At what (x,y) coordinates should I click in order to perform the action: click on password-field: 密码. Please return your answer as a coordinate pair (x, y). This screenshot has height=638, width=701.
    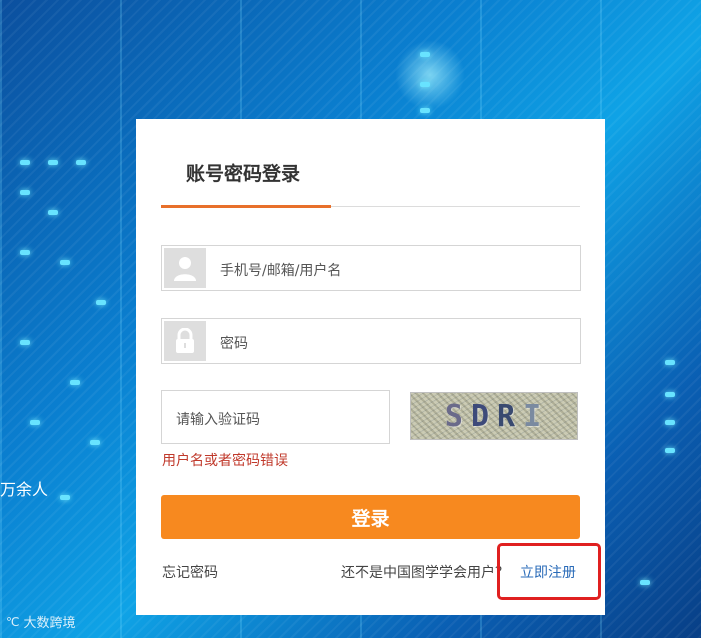
    Looking at the image, I should click on (371, 341).